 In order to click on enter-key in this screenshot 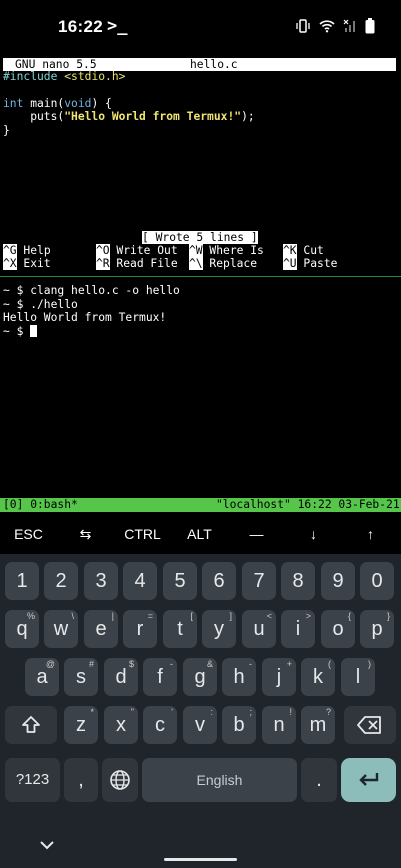, I will do `click(368, 780)`.